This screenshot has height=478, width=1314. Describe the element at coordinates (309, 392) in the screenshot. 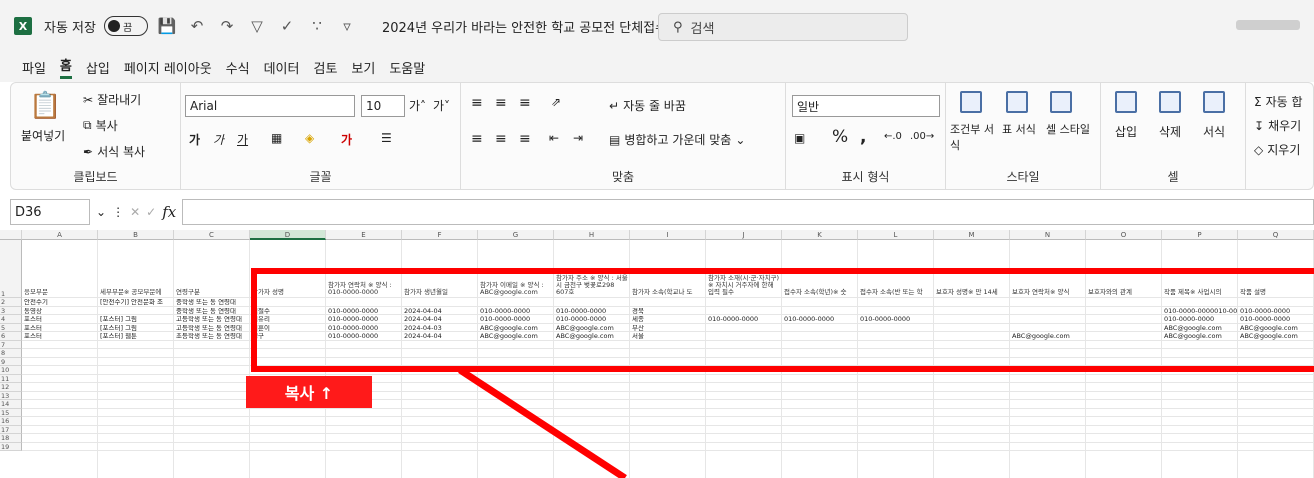

I see `copy-annotation-label: 복사 ↑` at that location.